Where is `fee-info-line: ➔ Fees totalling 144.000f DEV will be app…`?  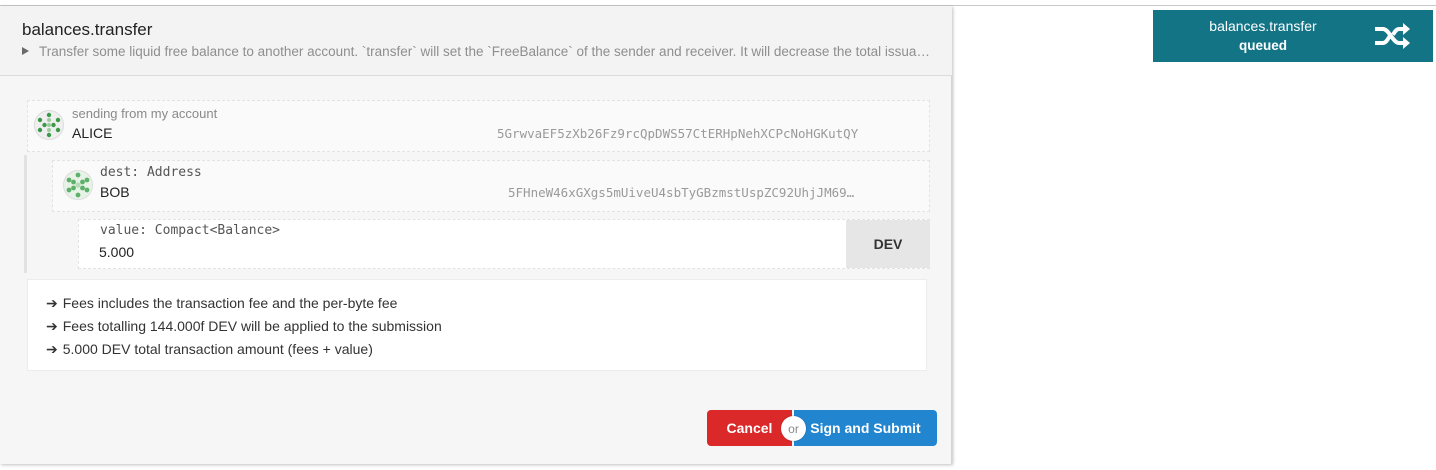
fee-info-line: ➔ Fees totalling 144.000f DEV will be app… is located at coordinates (486, 326).